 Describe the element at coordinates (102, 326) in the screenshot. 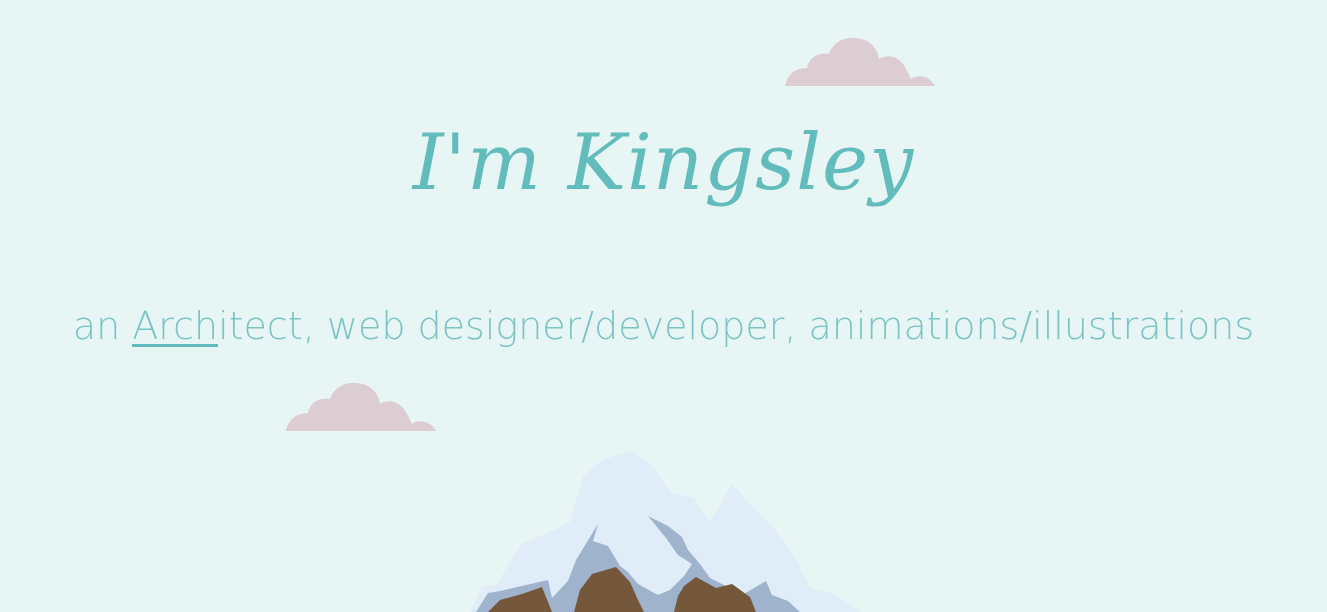

I see `tagline-prefix: an` at that location.